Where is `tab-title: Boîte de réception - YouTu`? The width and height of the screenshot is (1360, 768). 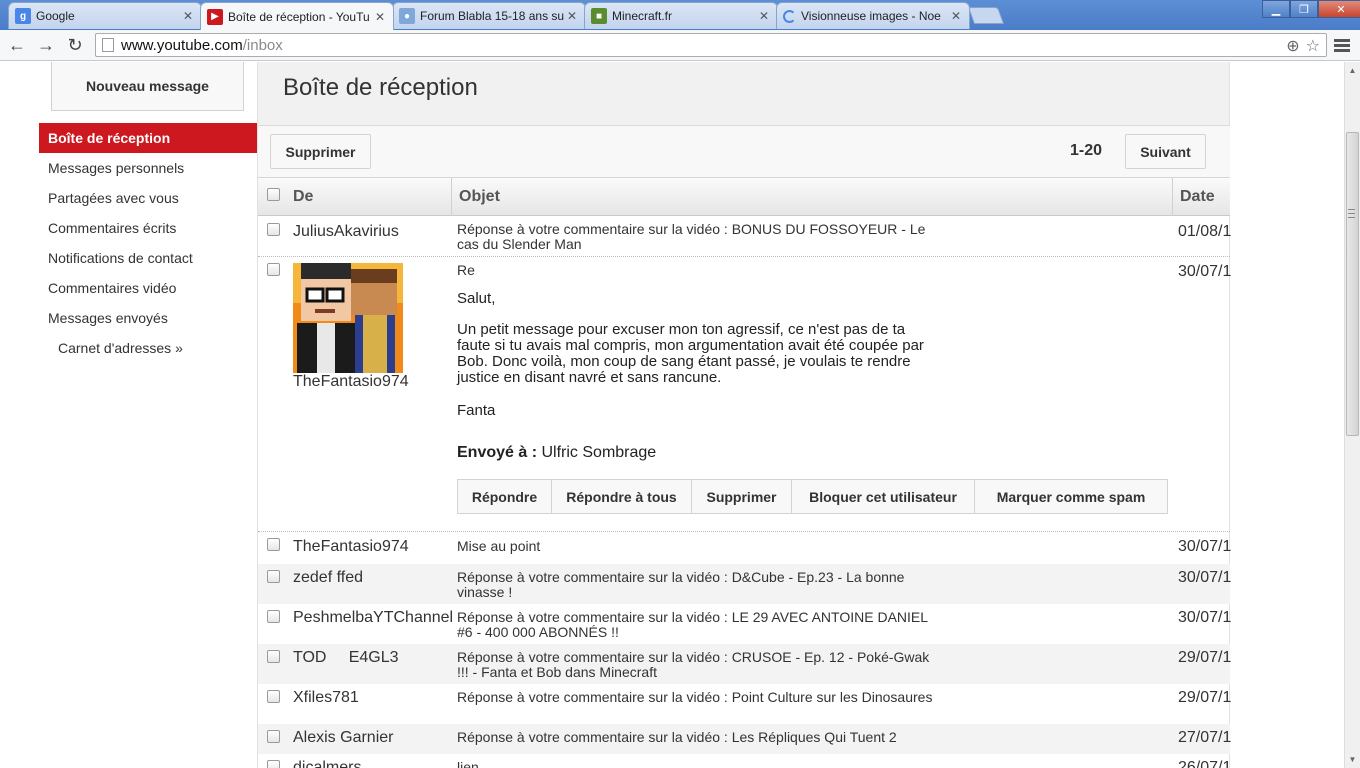 tab-title: Boîte de réception - YouTu is located at coordinates (299, 16).